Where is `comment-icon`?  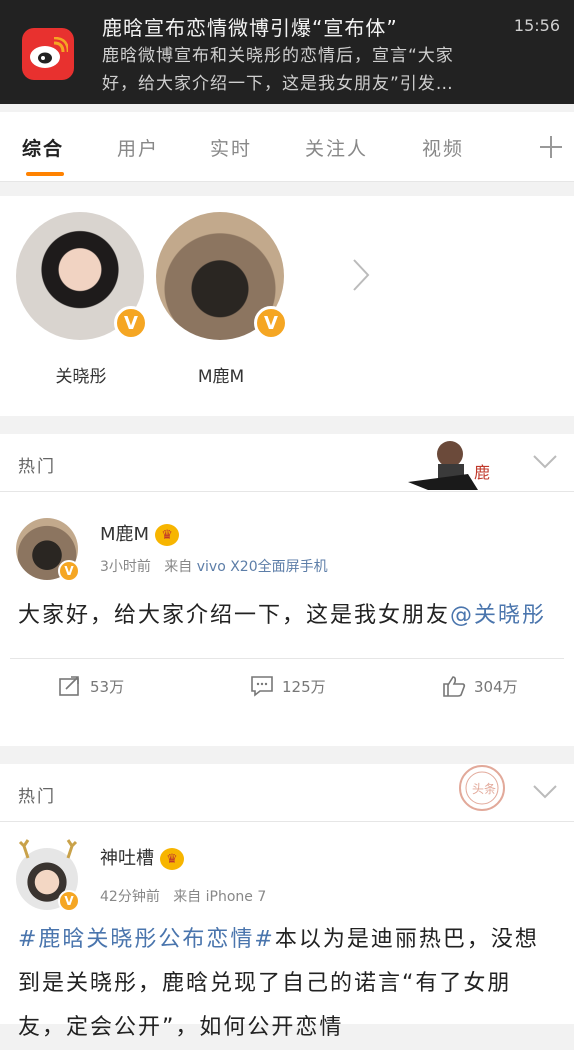 comment-icon is located at coordinates (262, 686).